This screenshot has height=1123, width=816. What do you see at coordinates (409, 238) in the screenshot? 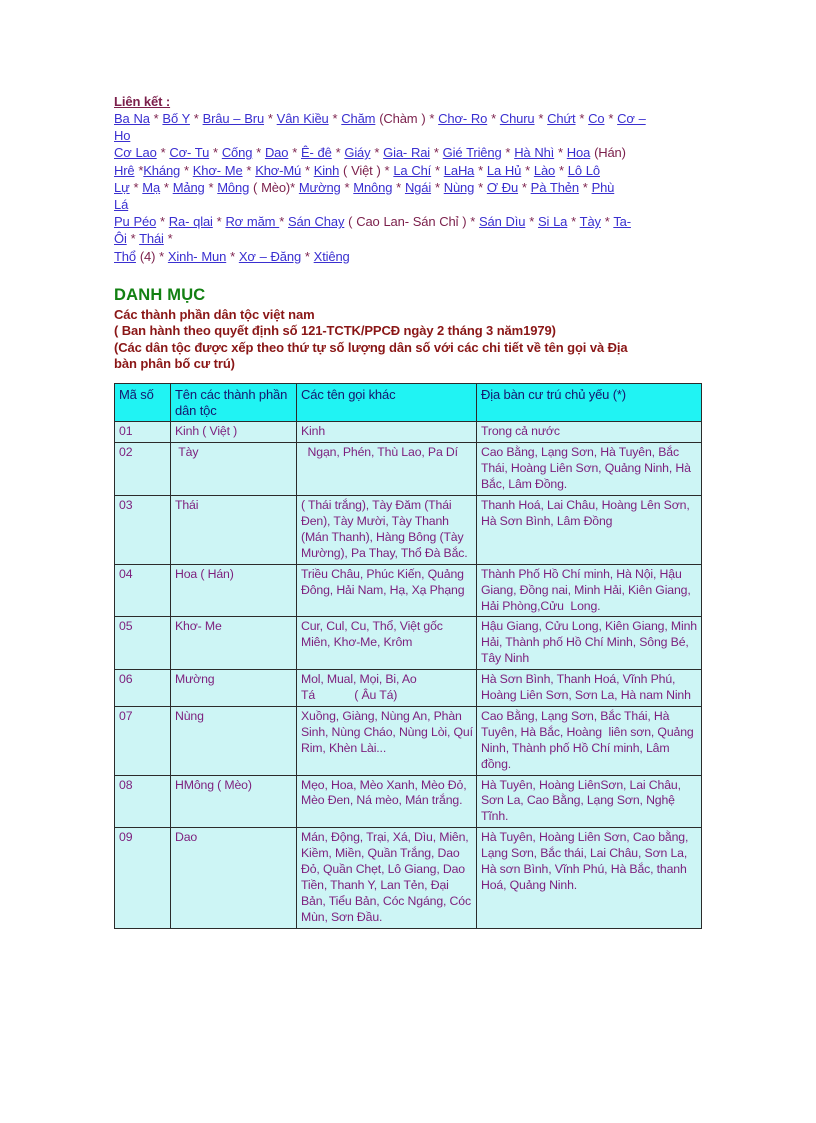
I see `links-line: Ôi * Thái *` at bounding box center [409, 238].